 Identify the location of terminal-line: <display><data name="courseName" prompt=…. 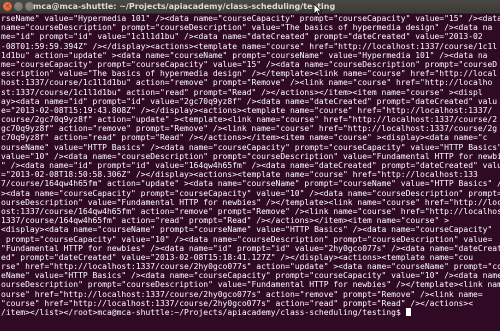
(247, 230).